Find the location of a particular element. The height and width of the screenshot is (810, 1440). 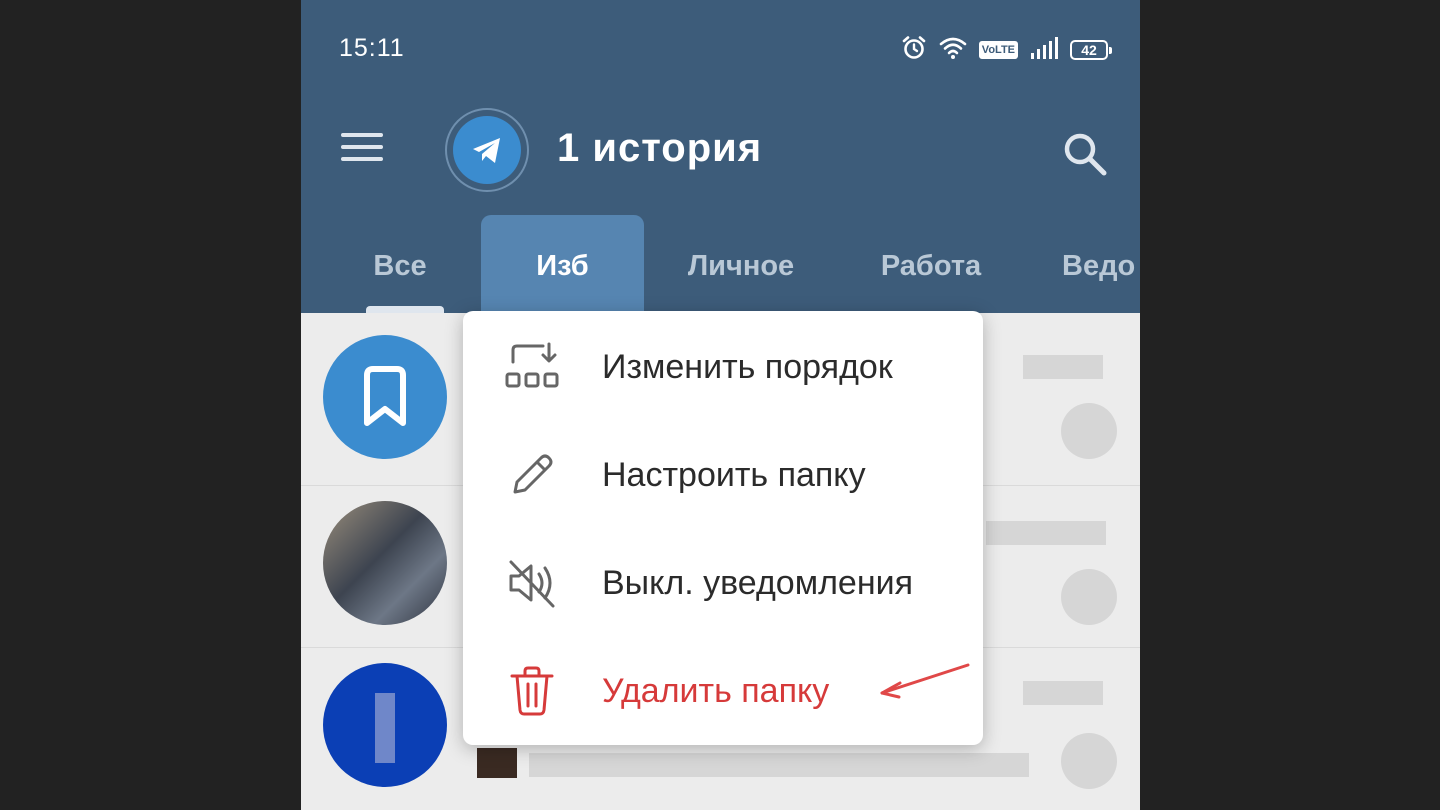

mute-icon is located at coordinates (532, 583).